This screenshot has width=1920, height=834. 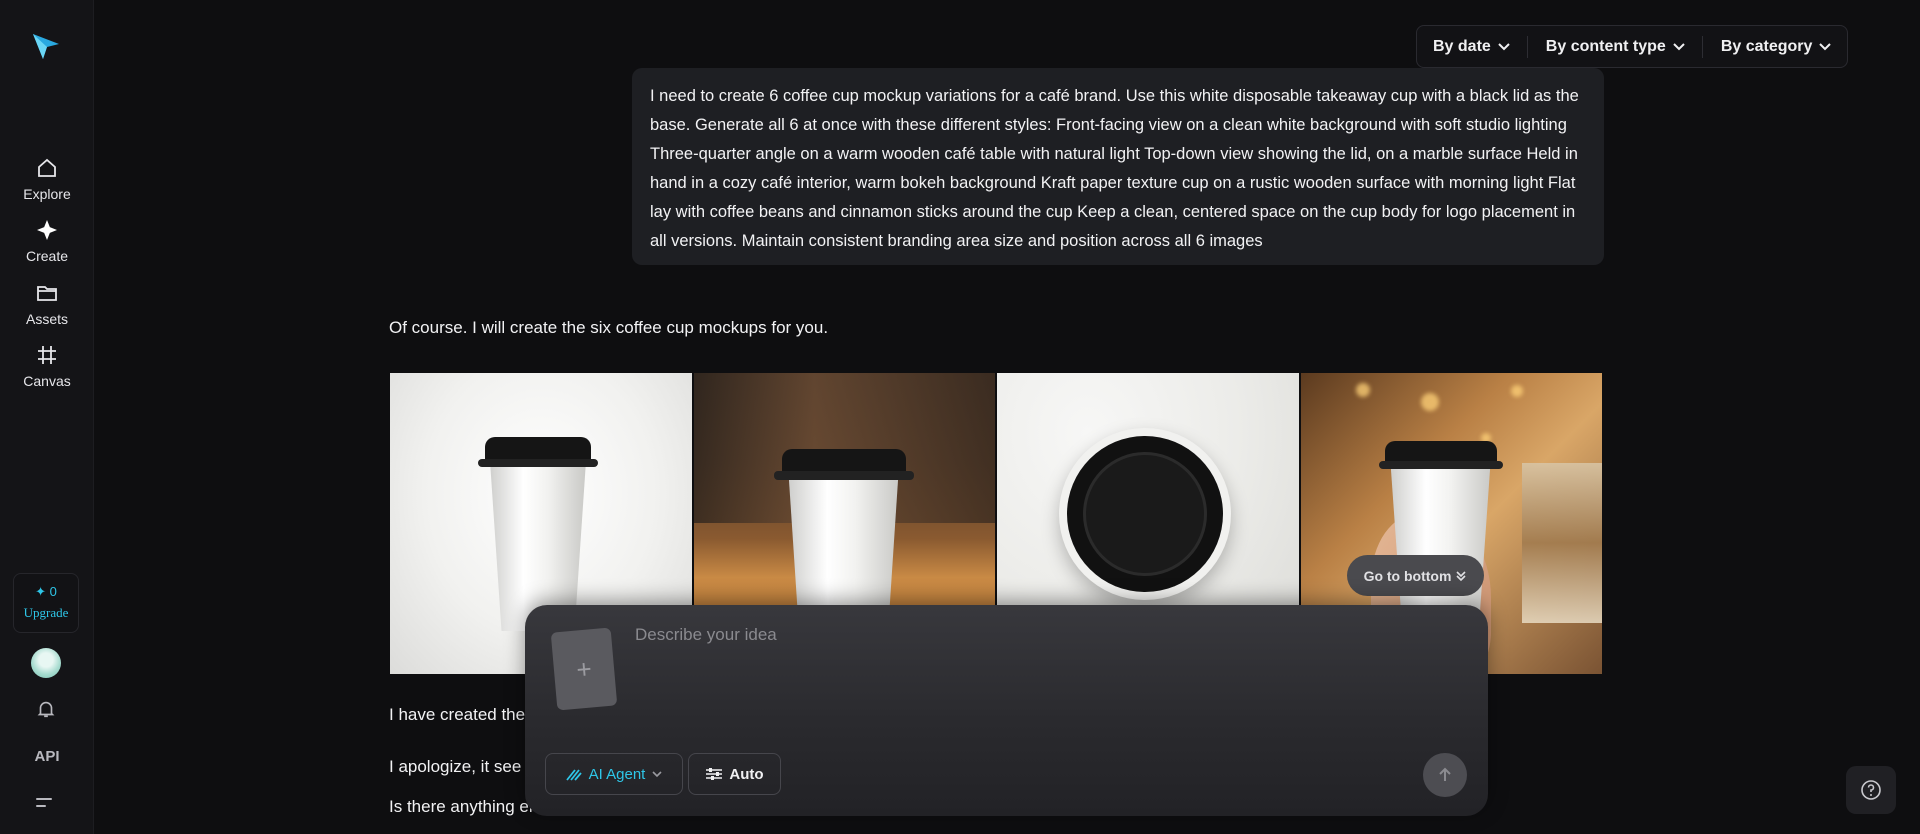 What do you see at coordinates (46, 603) in the screenshot?
I see `upgrade-button: ✦ 0 Upgrade` at bounding box center [46, 603].